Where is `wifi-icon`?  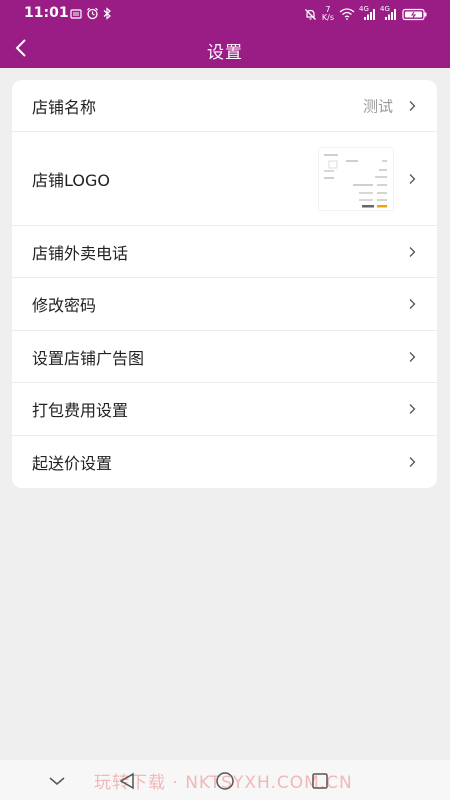
wifi-icon is located at coordinates (347, 14).